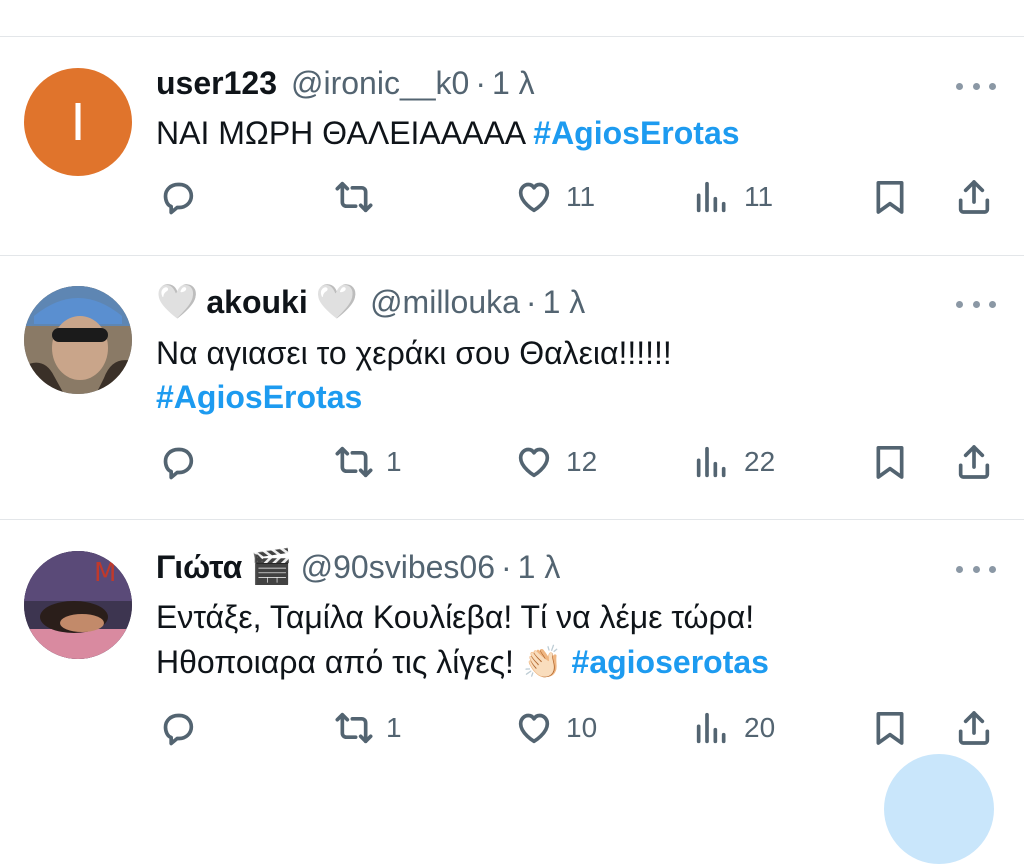 The image size is (1024, 864). What do you see at coordinates (939, 809) in the screenshot?
I see `compose-fab-edge` at bounding box center [939, 809].